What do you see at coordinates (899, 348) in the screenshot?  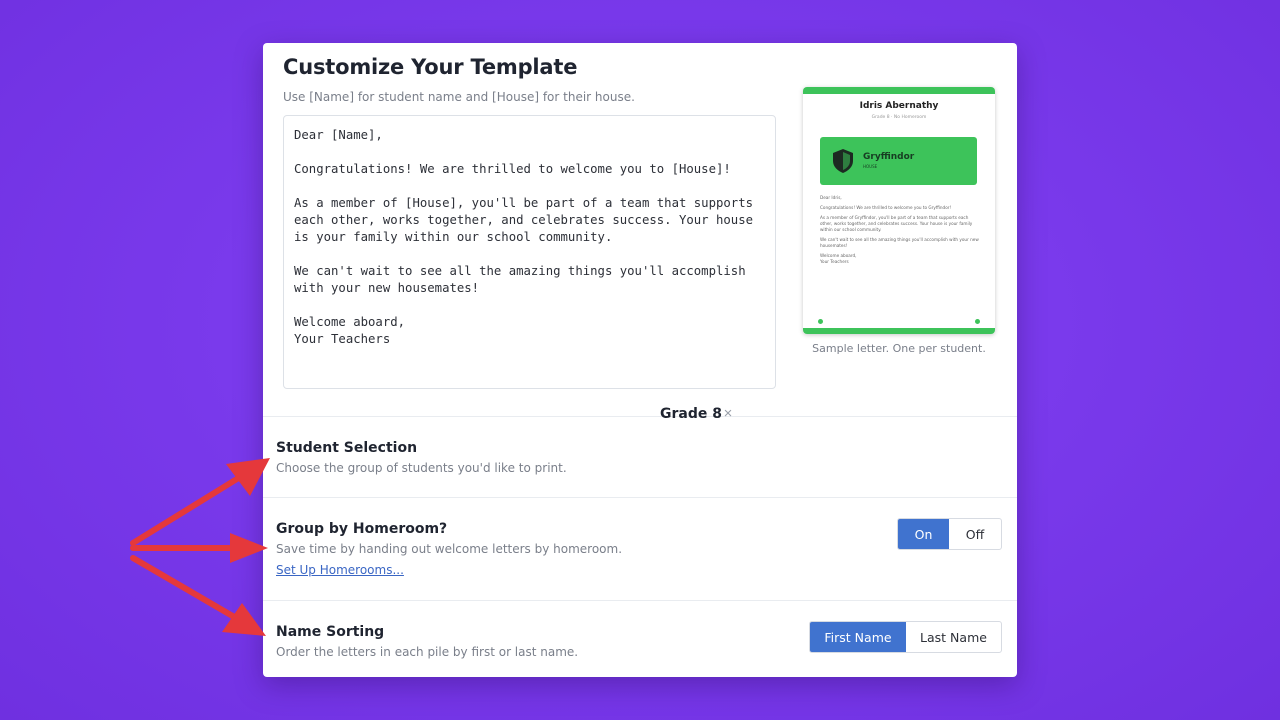 I see `preview-caption: Sample letter. One per student.` at bounding box center [899, 348].